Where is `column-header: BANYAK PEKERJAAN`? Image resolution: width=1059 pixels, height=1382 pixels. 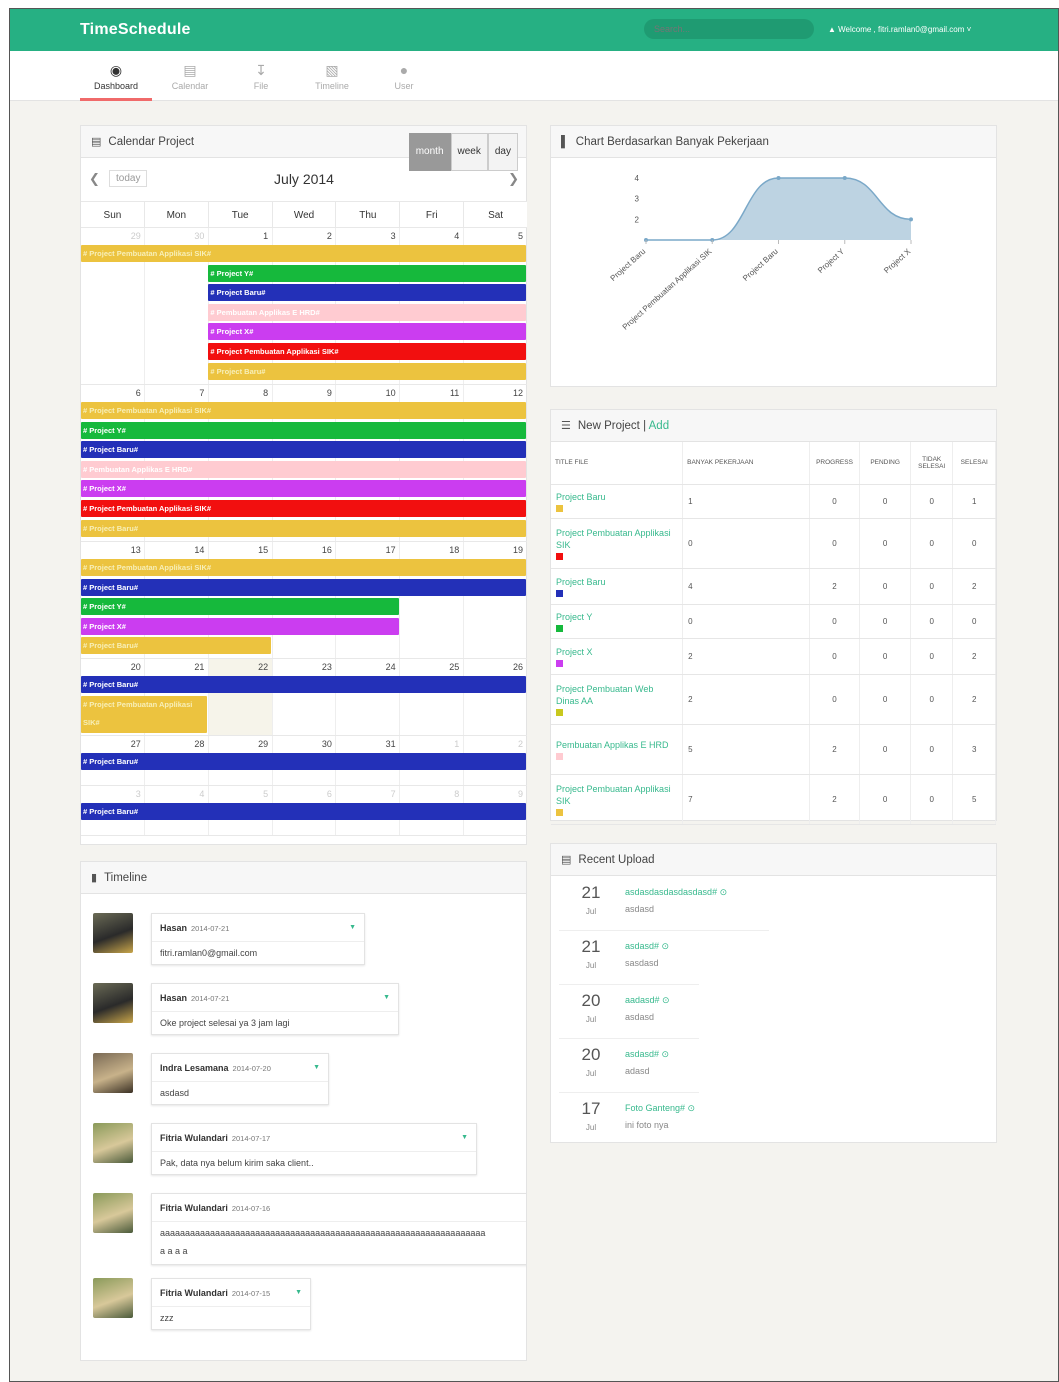
column-header: BANYAK PEKERJAAN is located at coordinates (746, 463).